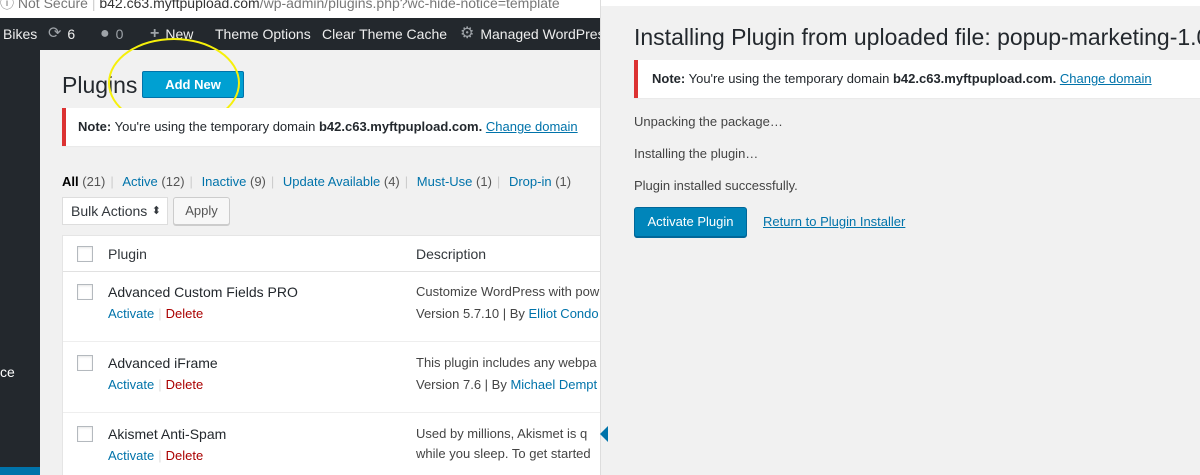 The height and width of the screenshot is (475, 1200). I want to click on security-label: Not Secure, so click(52, 5).